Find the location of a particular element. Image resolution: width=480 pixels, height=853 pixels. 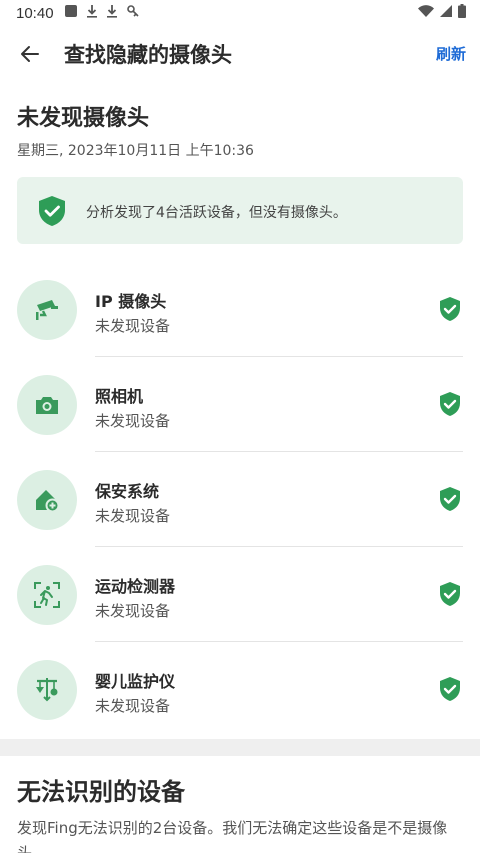

category-name: 婴儿监护仪 is located at coordinates (135, 681).